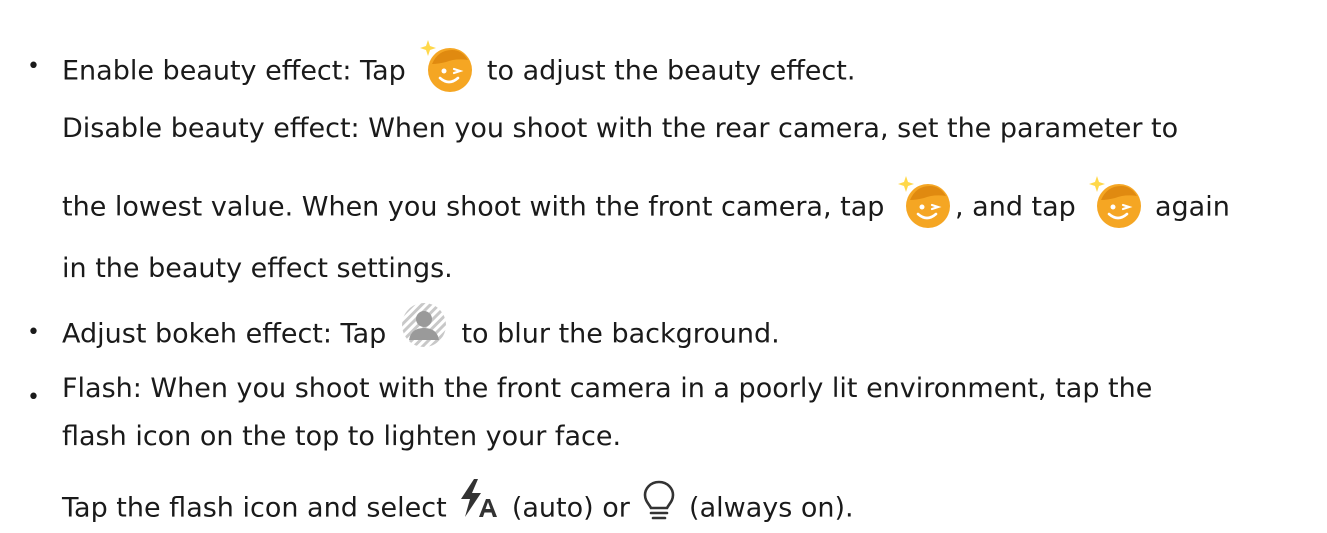 Image resolution: width=1327 pixels, height=533 pixels. I want to click on bulb-always-on-icon, so click(659, 501).